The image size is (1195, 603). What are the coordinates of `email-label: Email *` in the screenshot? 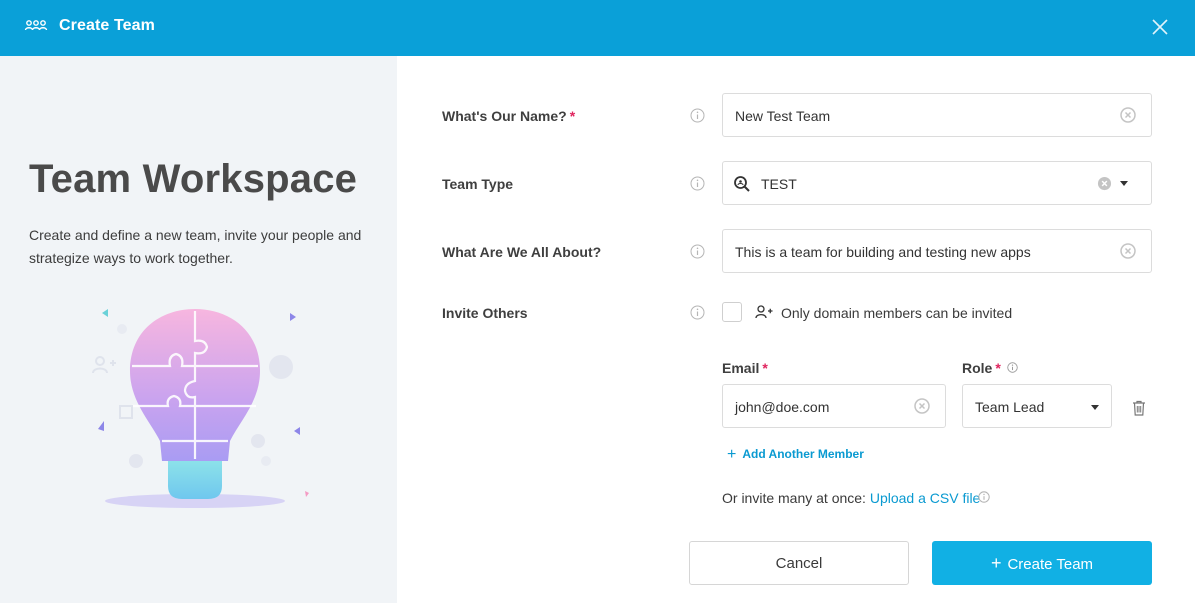 It's located at (745, 368).